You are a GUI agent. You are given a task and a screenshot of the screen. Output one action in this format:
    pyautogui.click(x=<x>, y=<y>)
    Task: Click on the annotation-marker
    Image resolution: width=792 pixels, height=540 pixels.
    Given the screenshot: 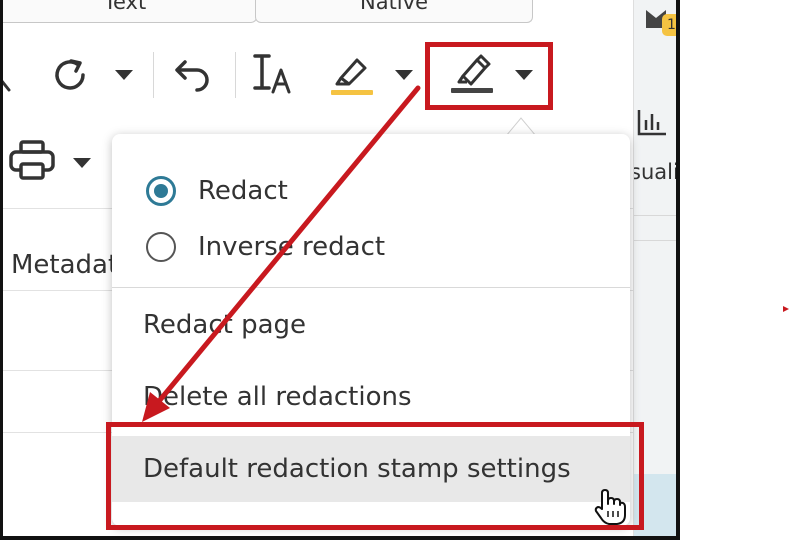 What is the action you would take?
    pyautogui.click(x=786, y=309)
    